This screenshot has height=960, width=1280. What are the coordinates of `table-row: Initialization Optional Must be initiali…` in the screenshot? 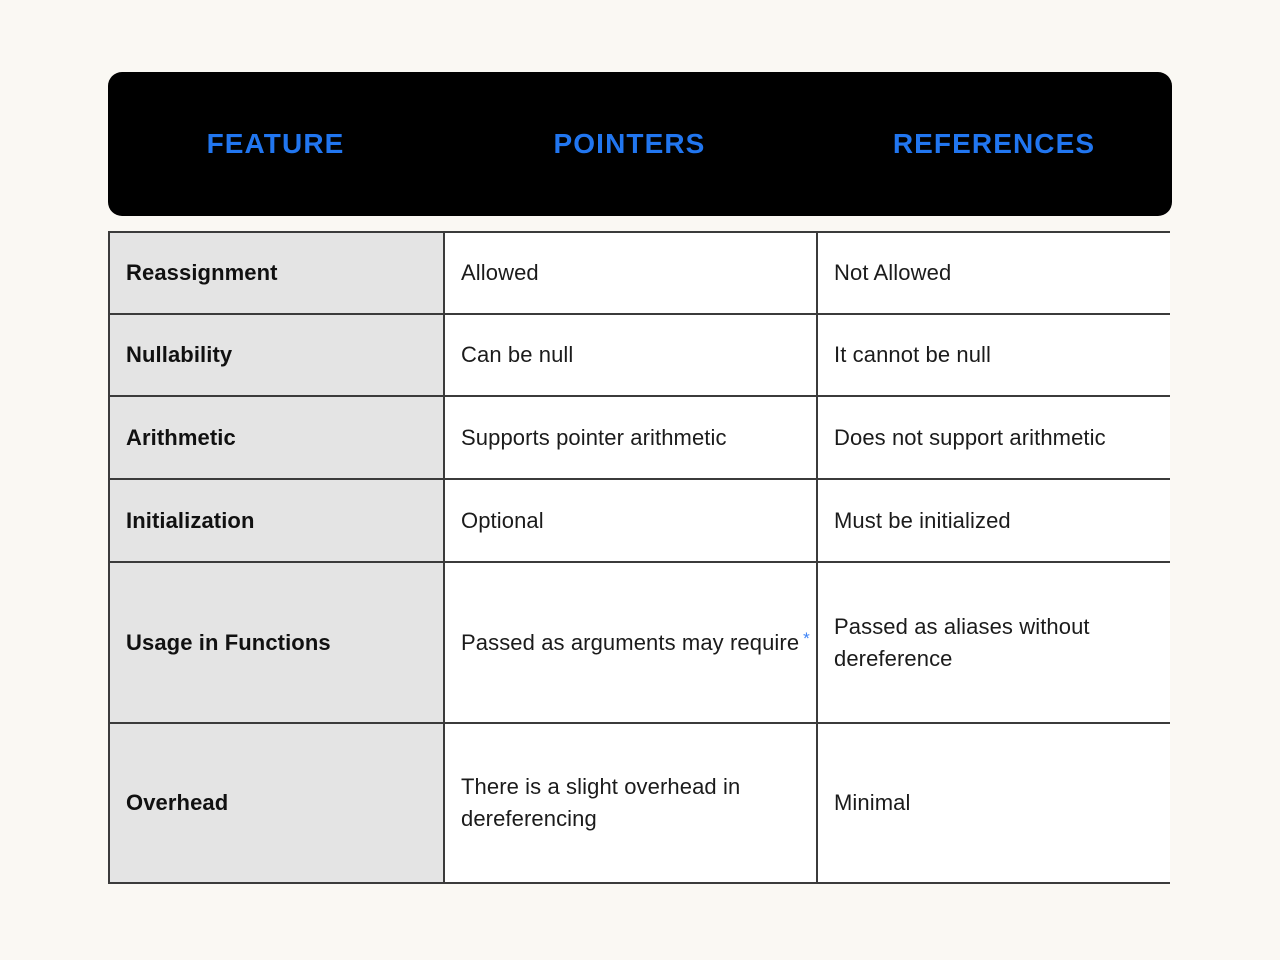 It's located at (640, 521).